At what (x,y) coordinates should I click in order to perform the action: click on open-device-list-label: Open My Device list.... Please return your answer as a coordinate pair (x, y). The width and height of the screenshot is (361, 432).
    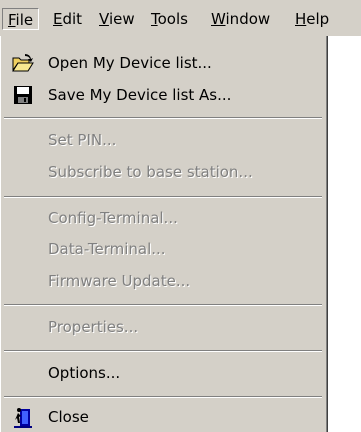
    Looking at the image, I should click on (130, 63).